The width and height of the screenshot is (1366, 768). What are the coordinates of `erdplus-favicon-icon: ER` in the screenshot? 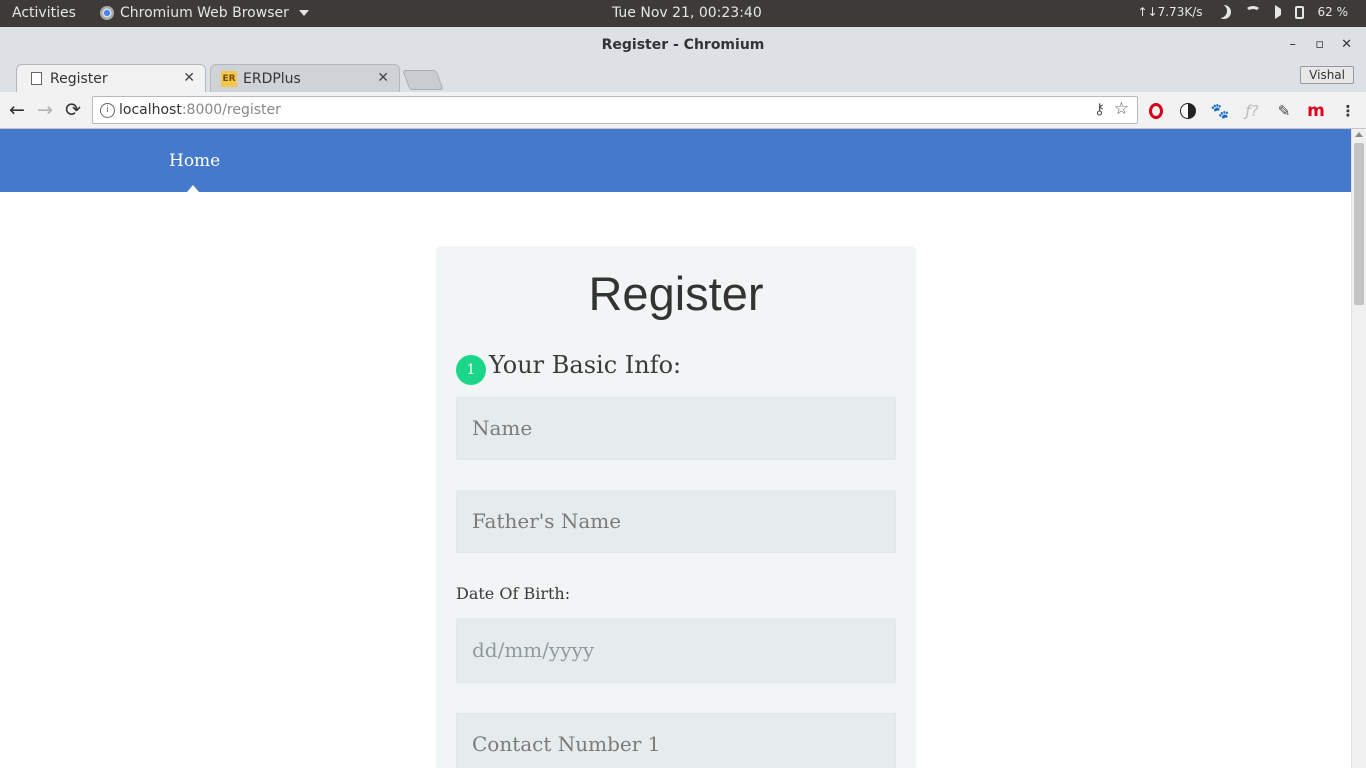 It's located at (229, 78).